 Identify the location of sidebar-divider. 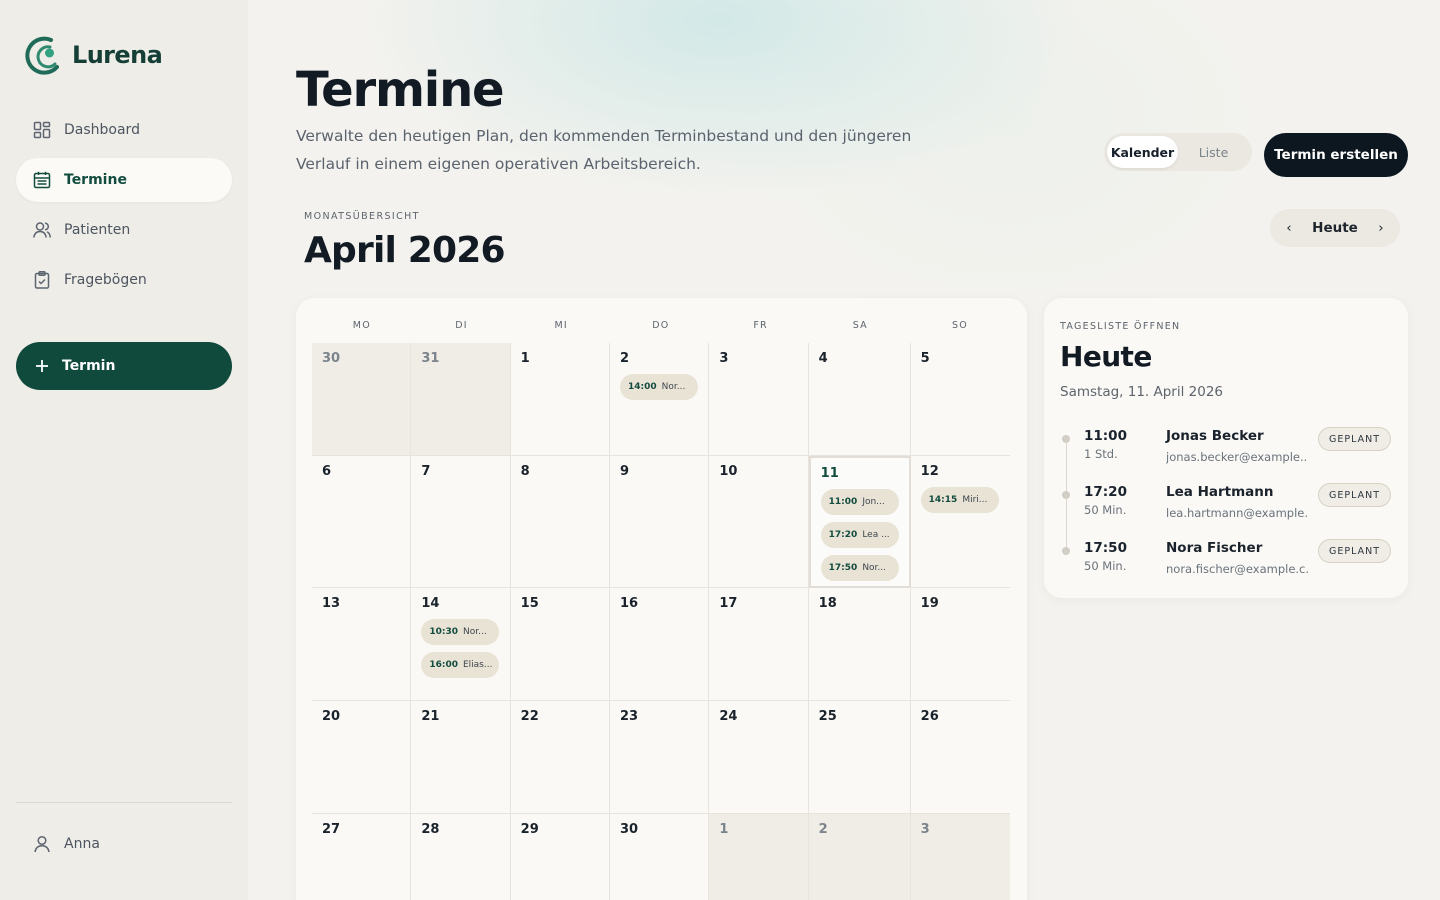
(124, 802).